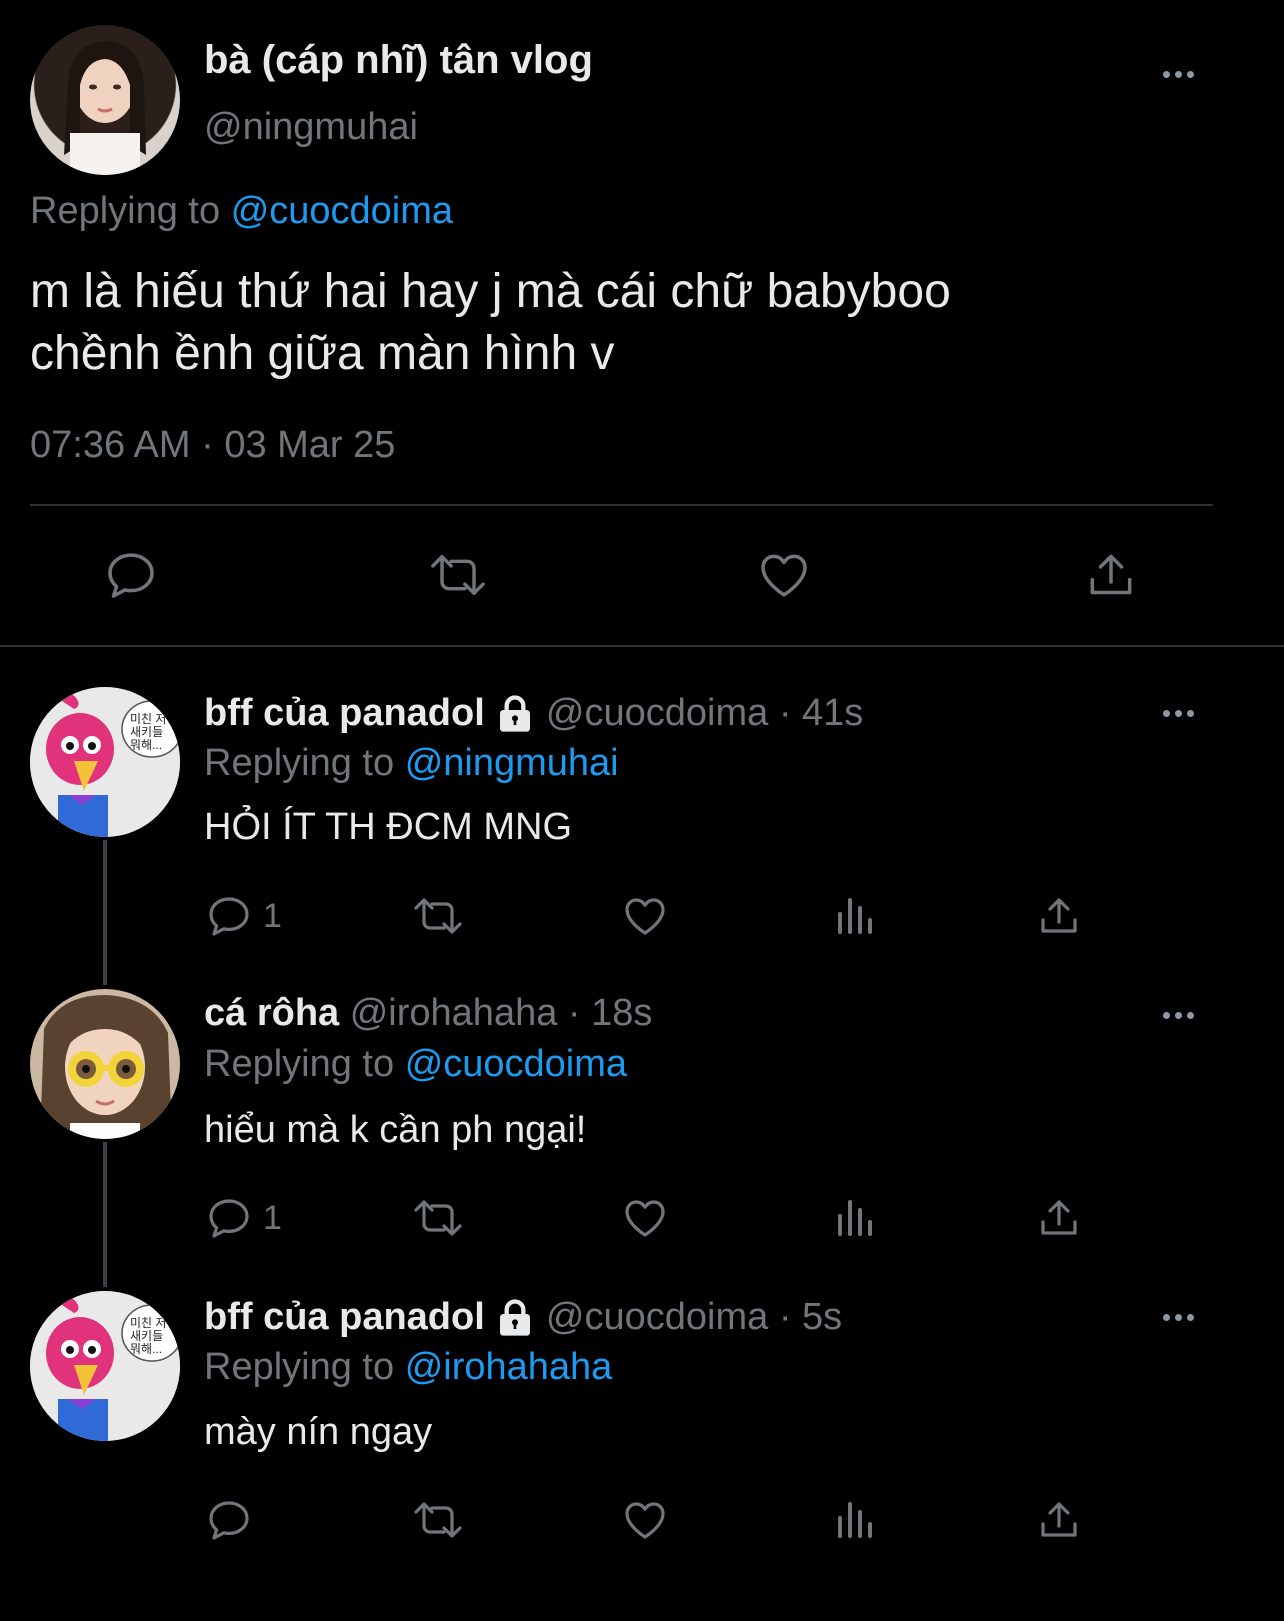  Describe the element at coordinates (509, 1367) in the screenshot. I see `replying-to-link: @irohahaha` at that location.